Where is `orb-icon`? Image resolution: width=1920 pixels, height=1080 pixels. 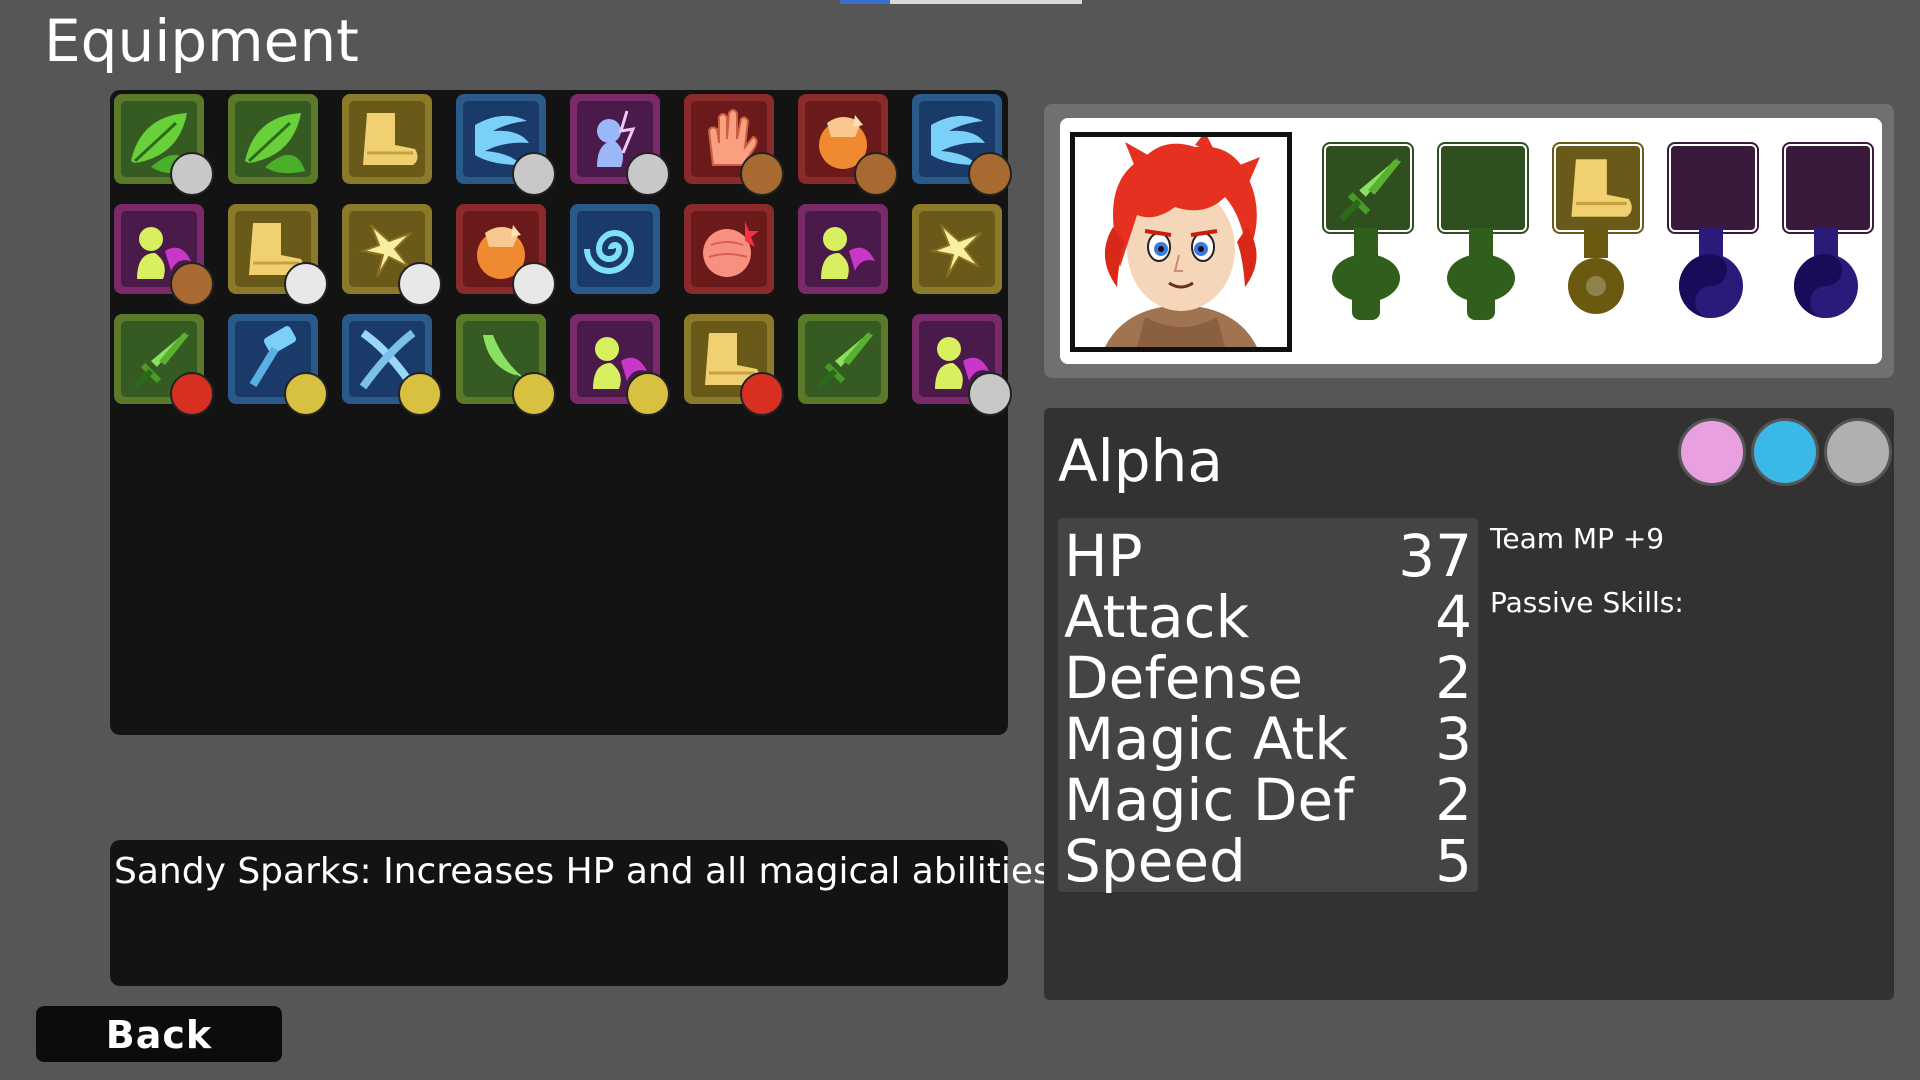
orb-icon is located at coordinates (729, 249).